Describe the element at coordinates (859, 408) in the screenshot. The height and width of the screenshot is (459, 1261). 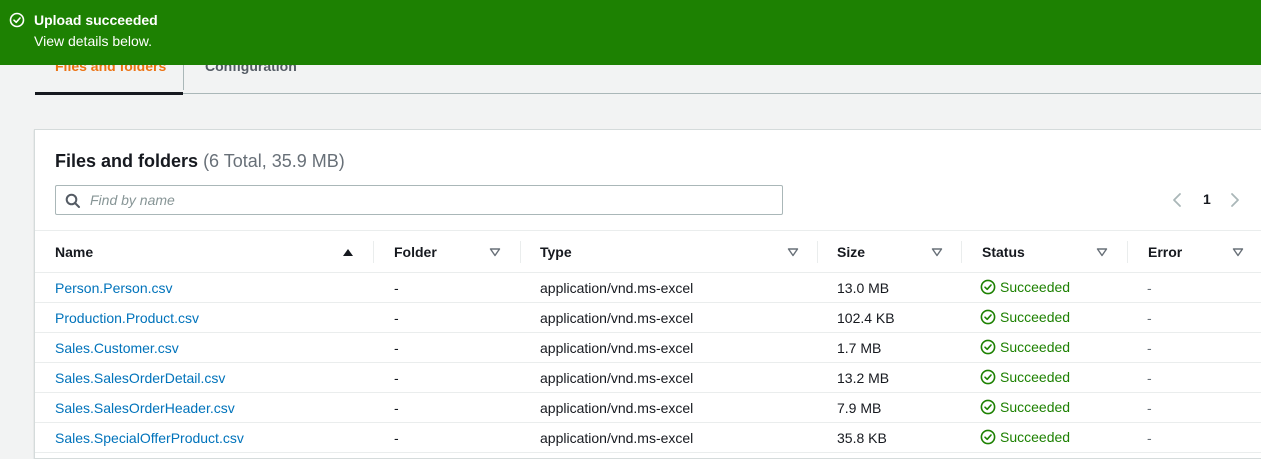
I see `size-cell: 7.9 MB` at that location.